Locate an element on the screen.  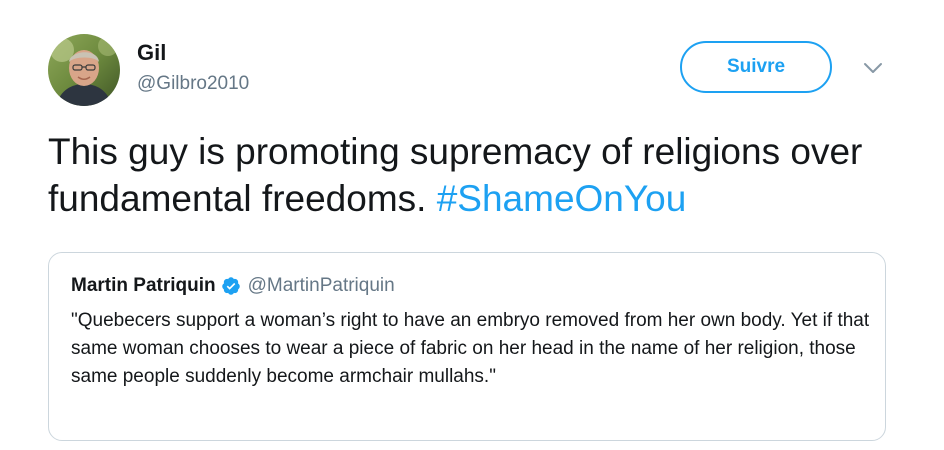
chevron-down-icon is located at coordinates (873, 68).